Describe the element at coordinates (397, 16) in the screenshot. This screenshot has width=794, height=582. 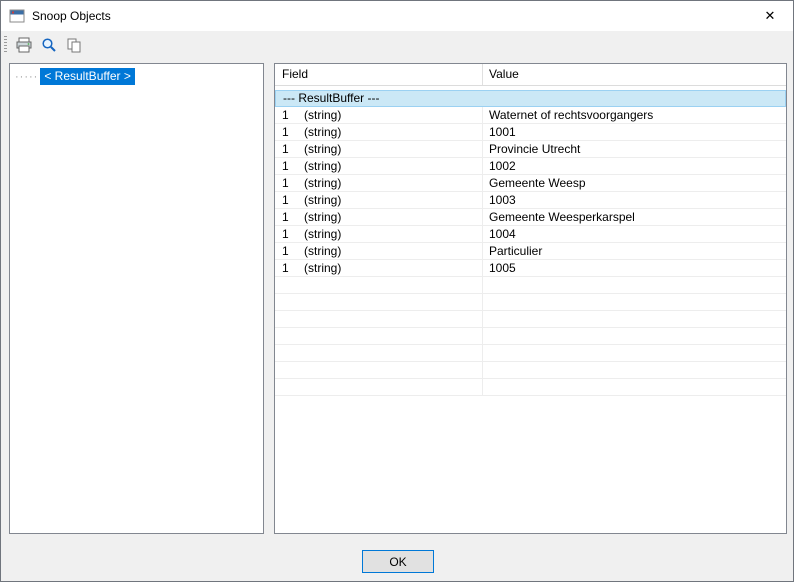
I see `titlebar: Snoop Objects ✕` at that location.